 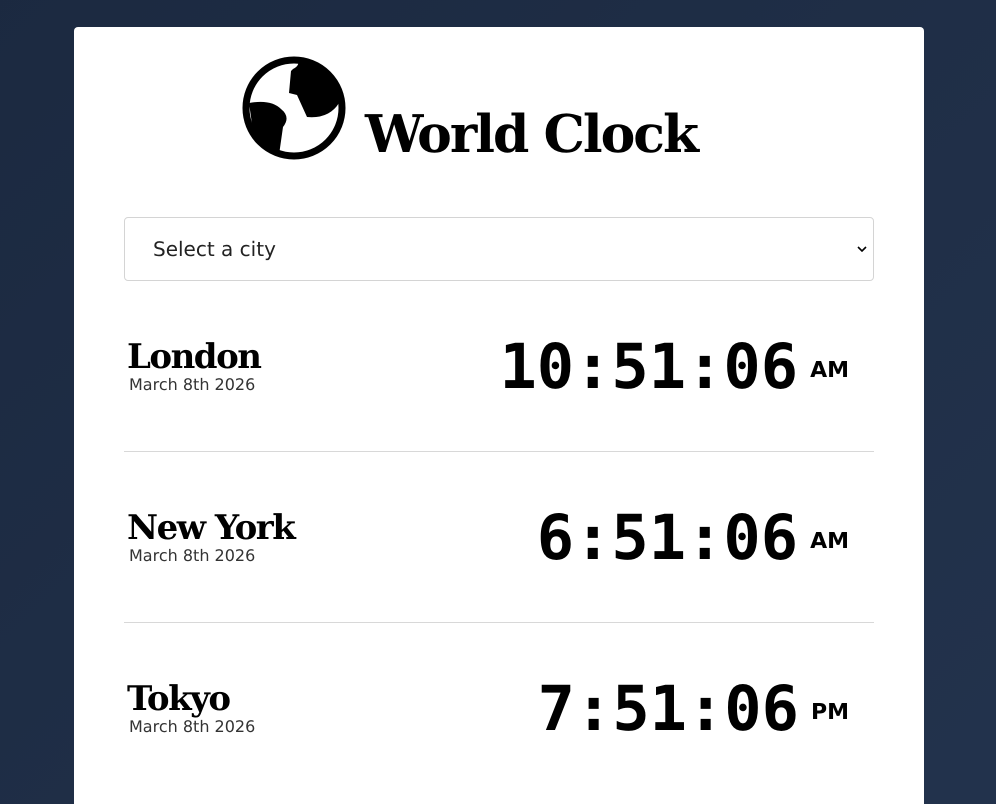 I want to click on city-name: Tokyo, so click(x=179, y=699).